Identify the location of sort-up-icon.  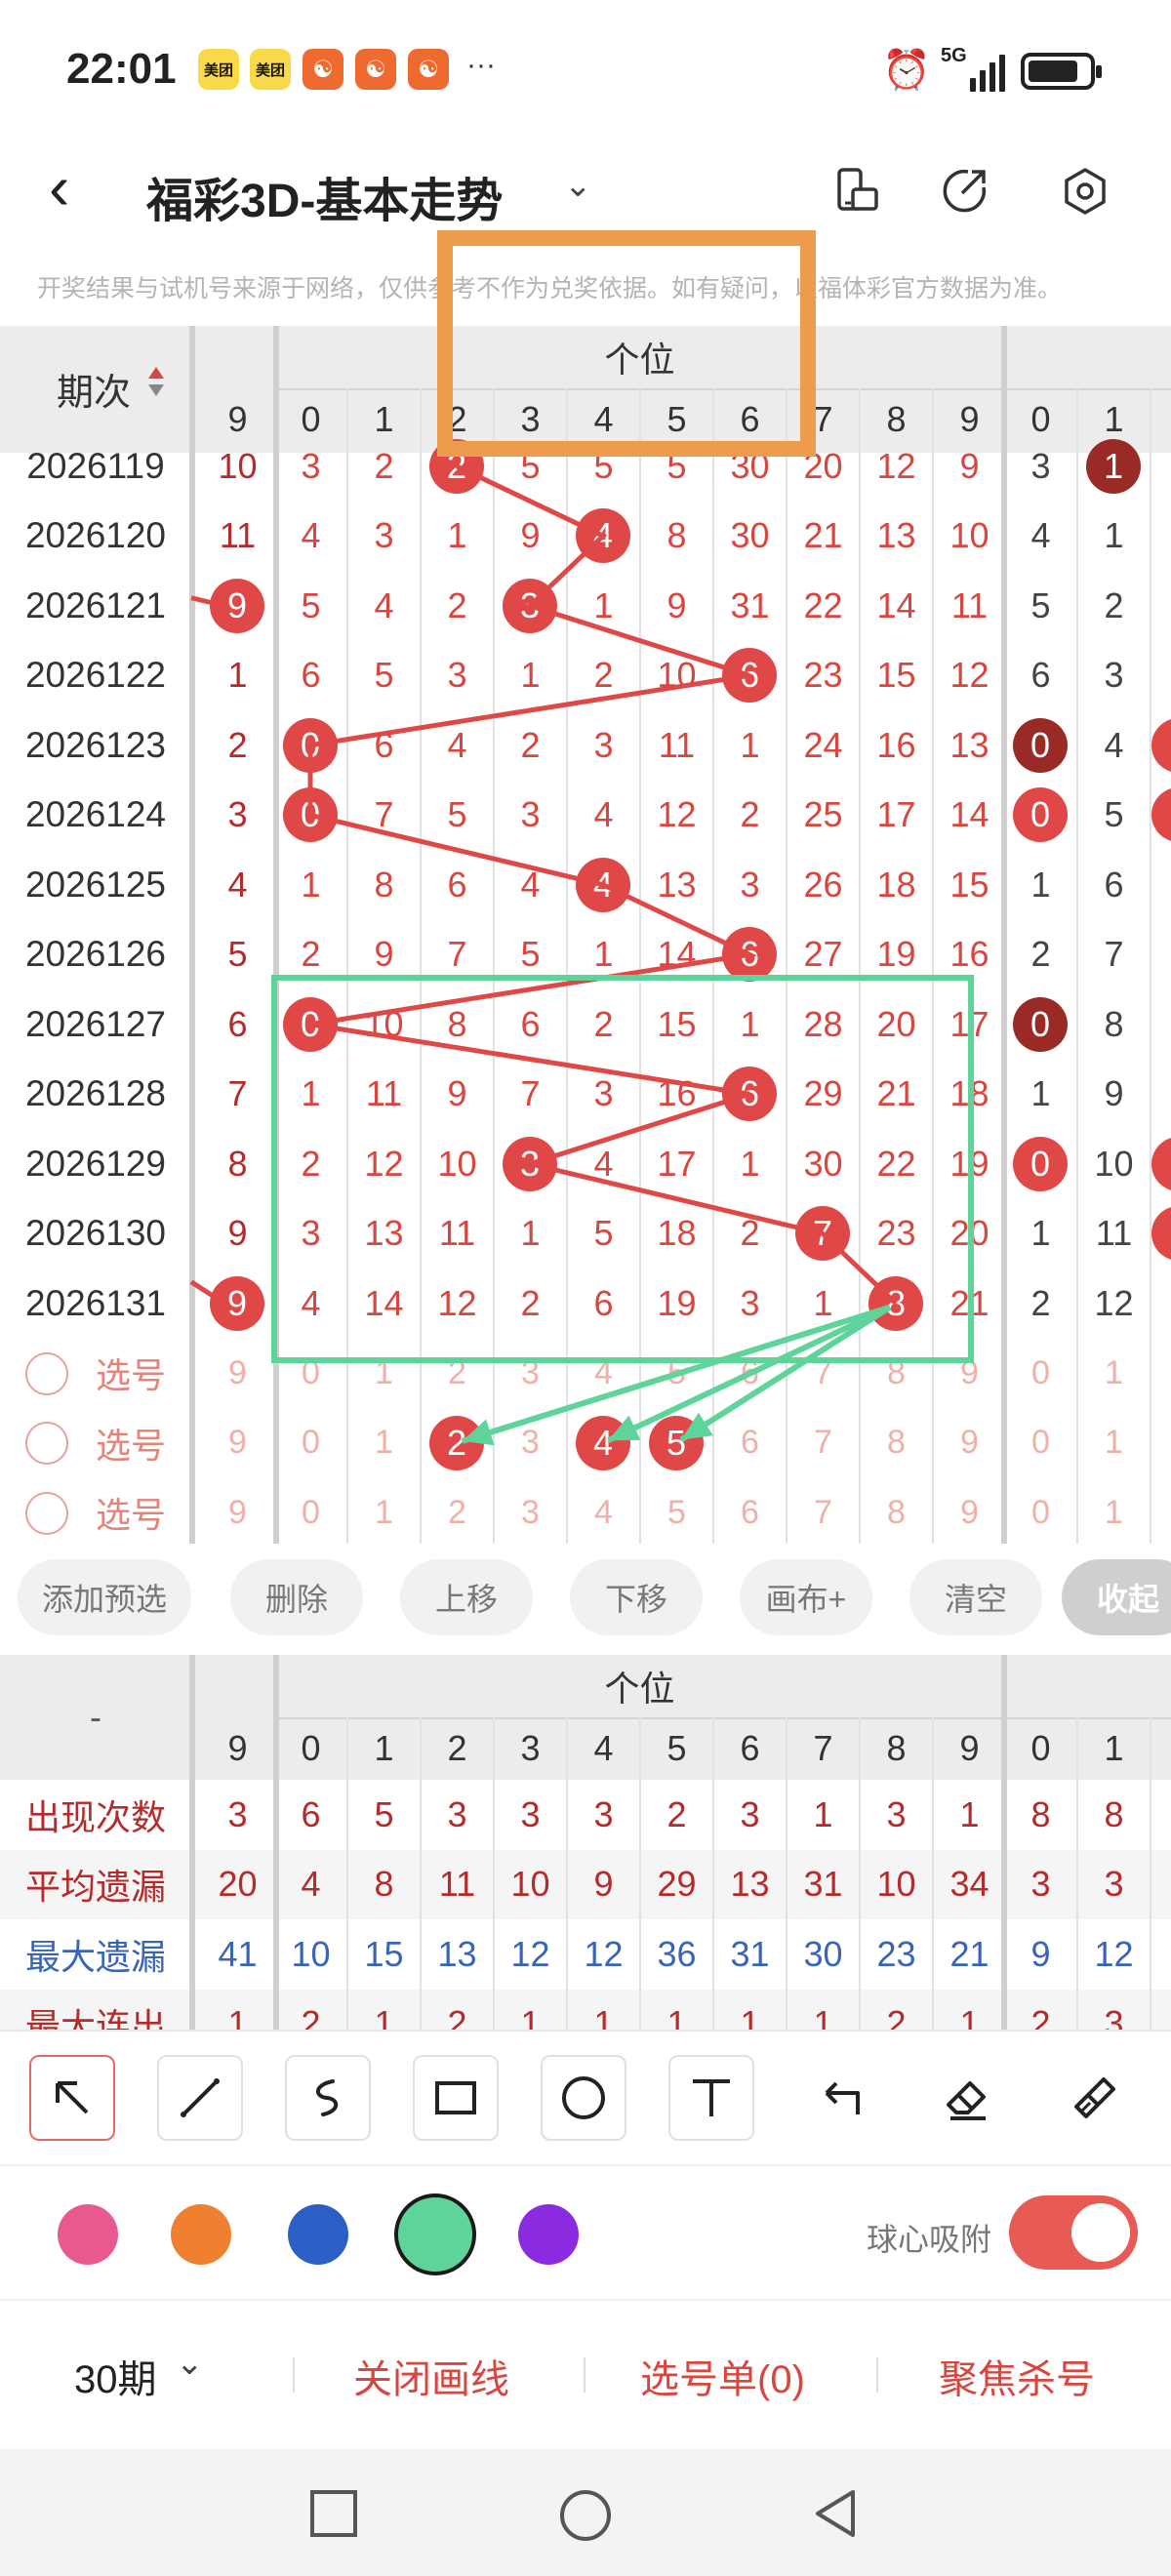
(156, 373).